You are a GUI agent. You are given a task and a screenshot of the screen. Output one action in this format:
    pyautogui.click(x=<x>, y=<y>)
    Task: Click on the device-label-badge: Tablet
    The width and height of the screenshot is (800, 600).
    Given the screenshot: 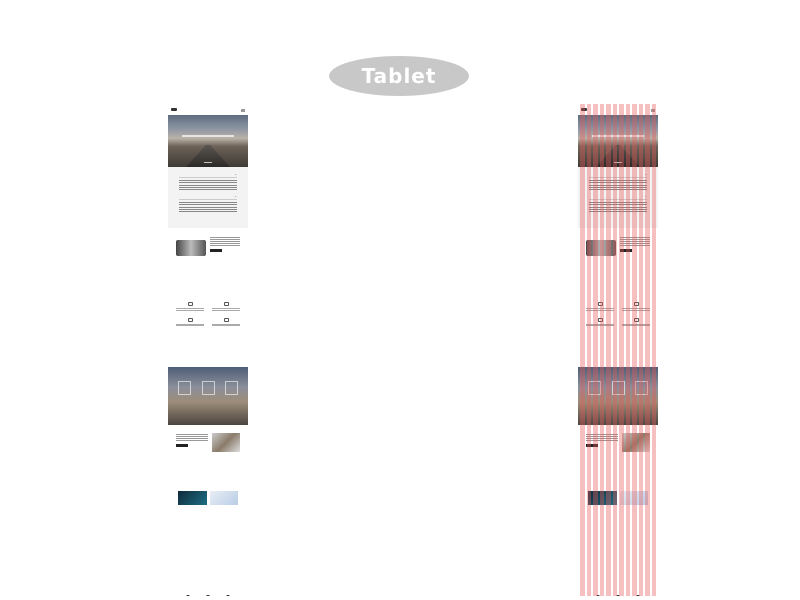 What is the action you would take?
    pyautogui.click(x=399, y=76)
    